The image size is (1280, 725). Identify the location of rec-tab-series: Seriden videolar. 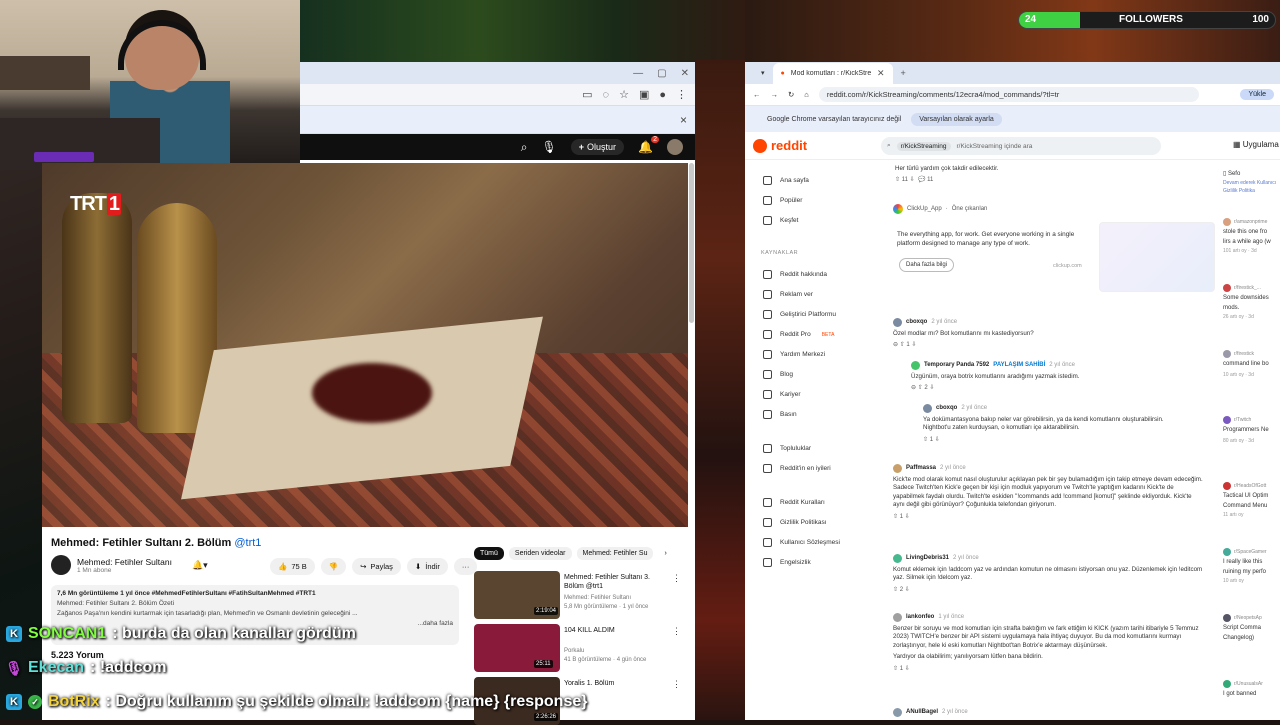
(540, 553).